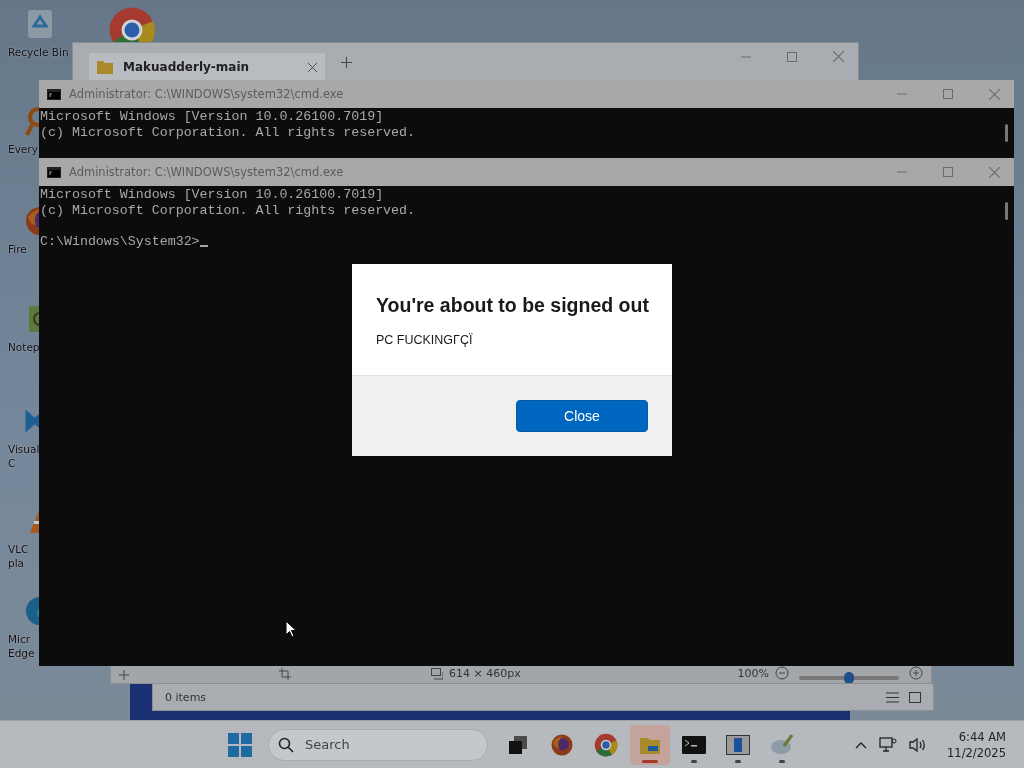  I want to click on dialog-message: PC FUCKINGΓÇÏ, so click(425, 340).